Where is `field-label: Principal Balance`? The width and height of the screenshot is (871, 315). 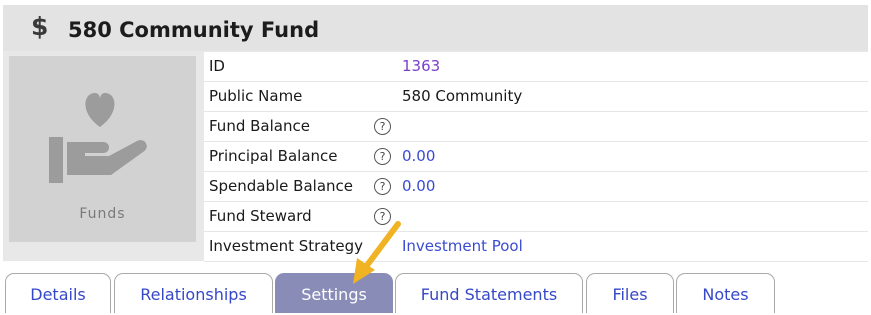
field-label: Principal Balance is located at coordinates (289, 156).